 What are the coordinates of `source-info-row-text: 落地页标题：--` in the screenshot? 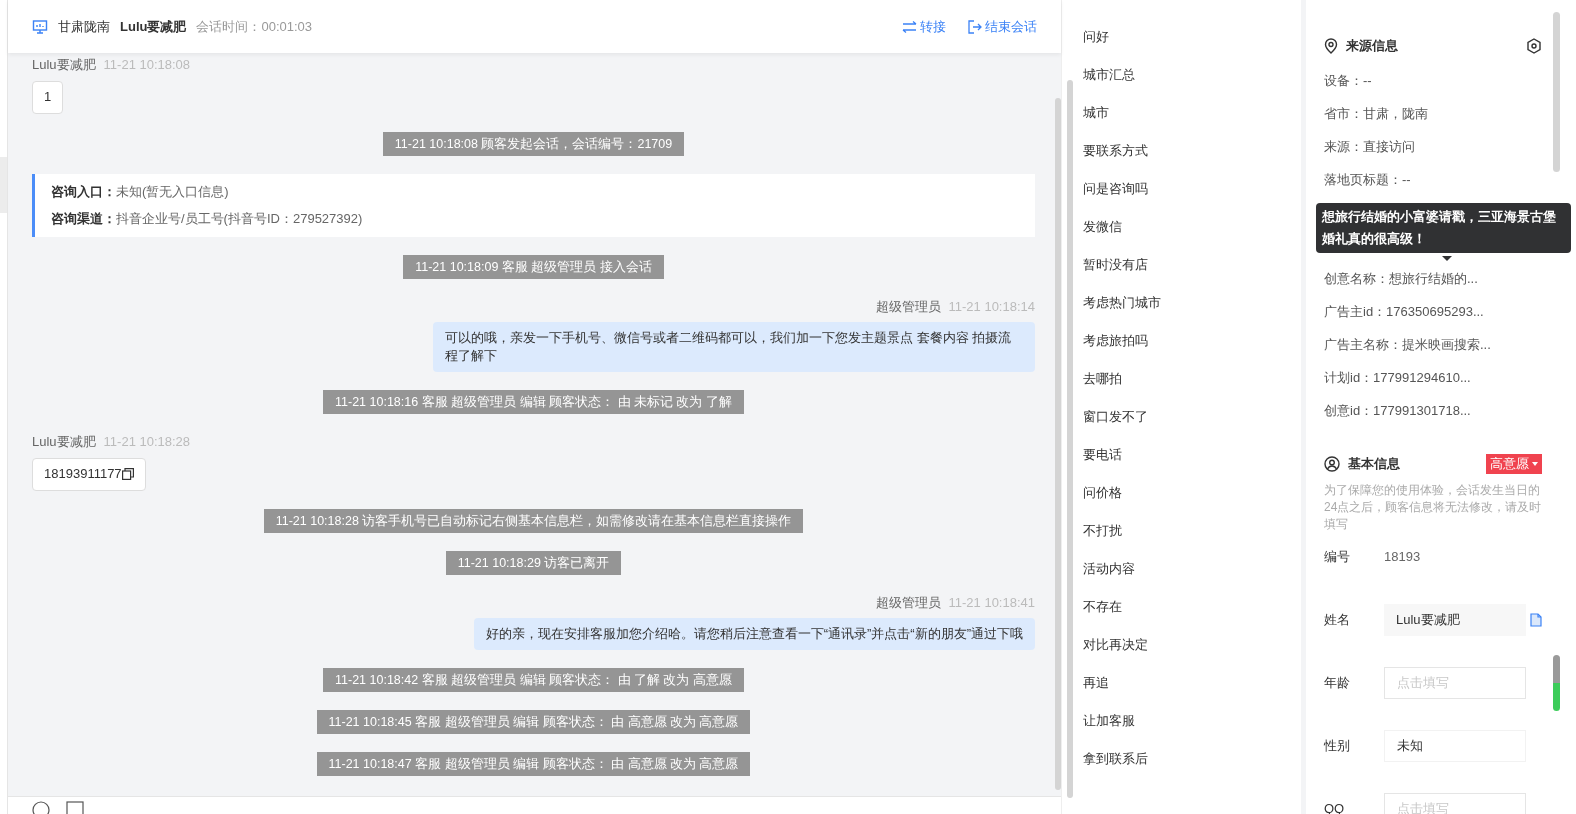 It's located at (1368, 180).